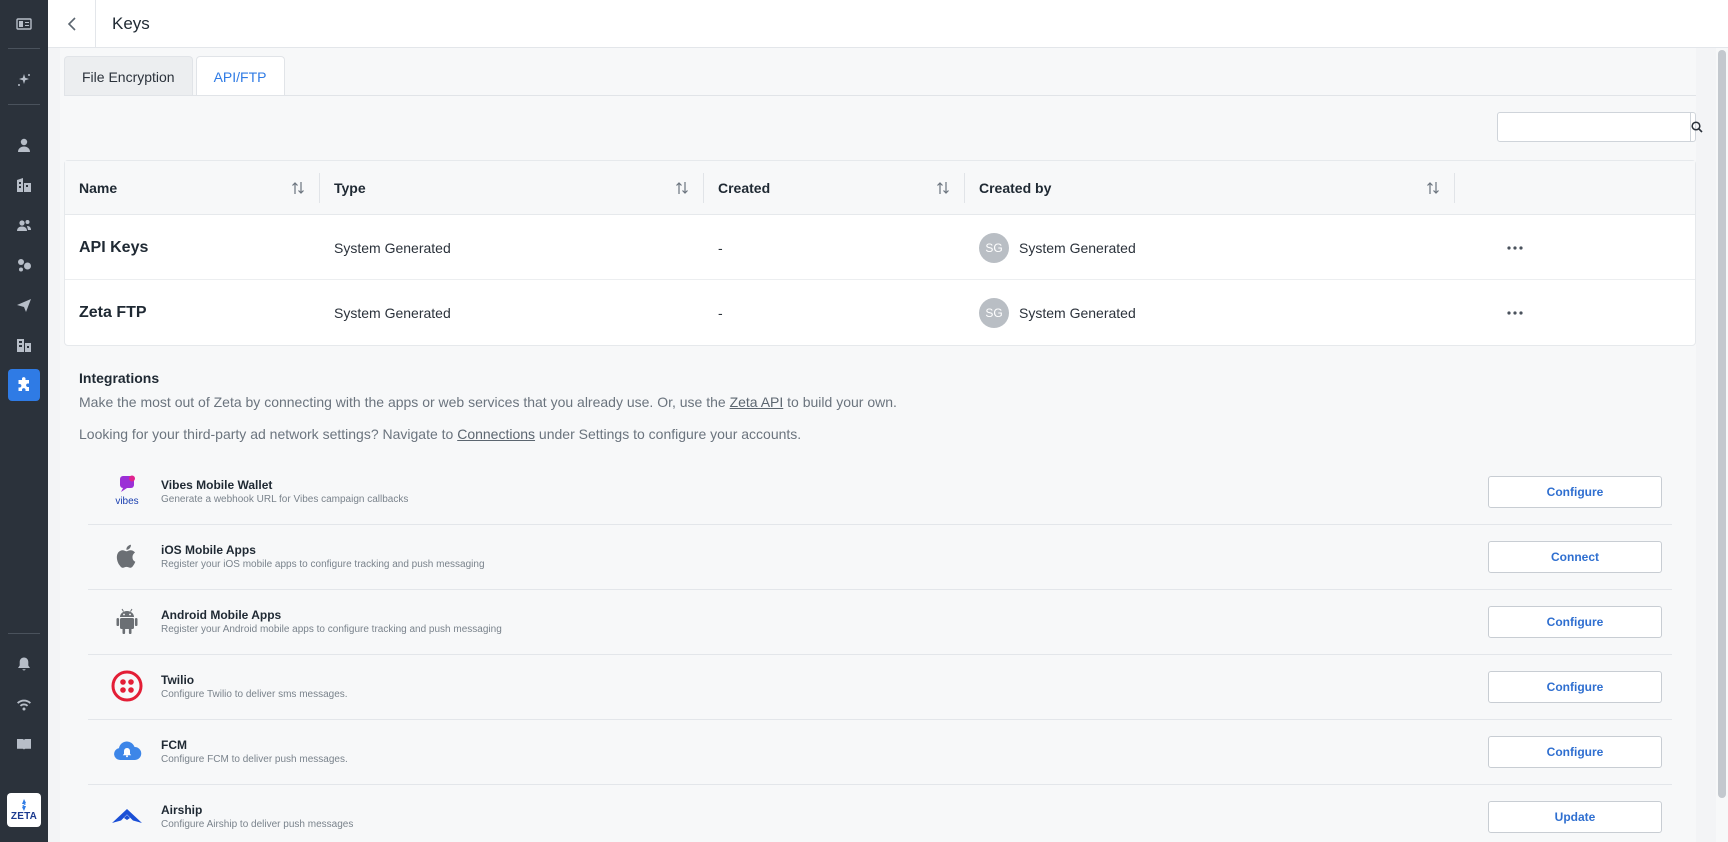 This screenshot has height=842, width=1728. Describe the element at coordinates (127, 556) in the screenshot. I see `apple-icon` at that location.